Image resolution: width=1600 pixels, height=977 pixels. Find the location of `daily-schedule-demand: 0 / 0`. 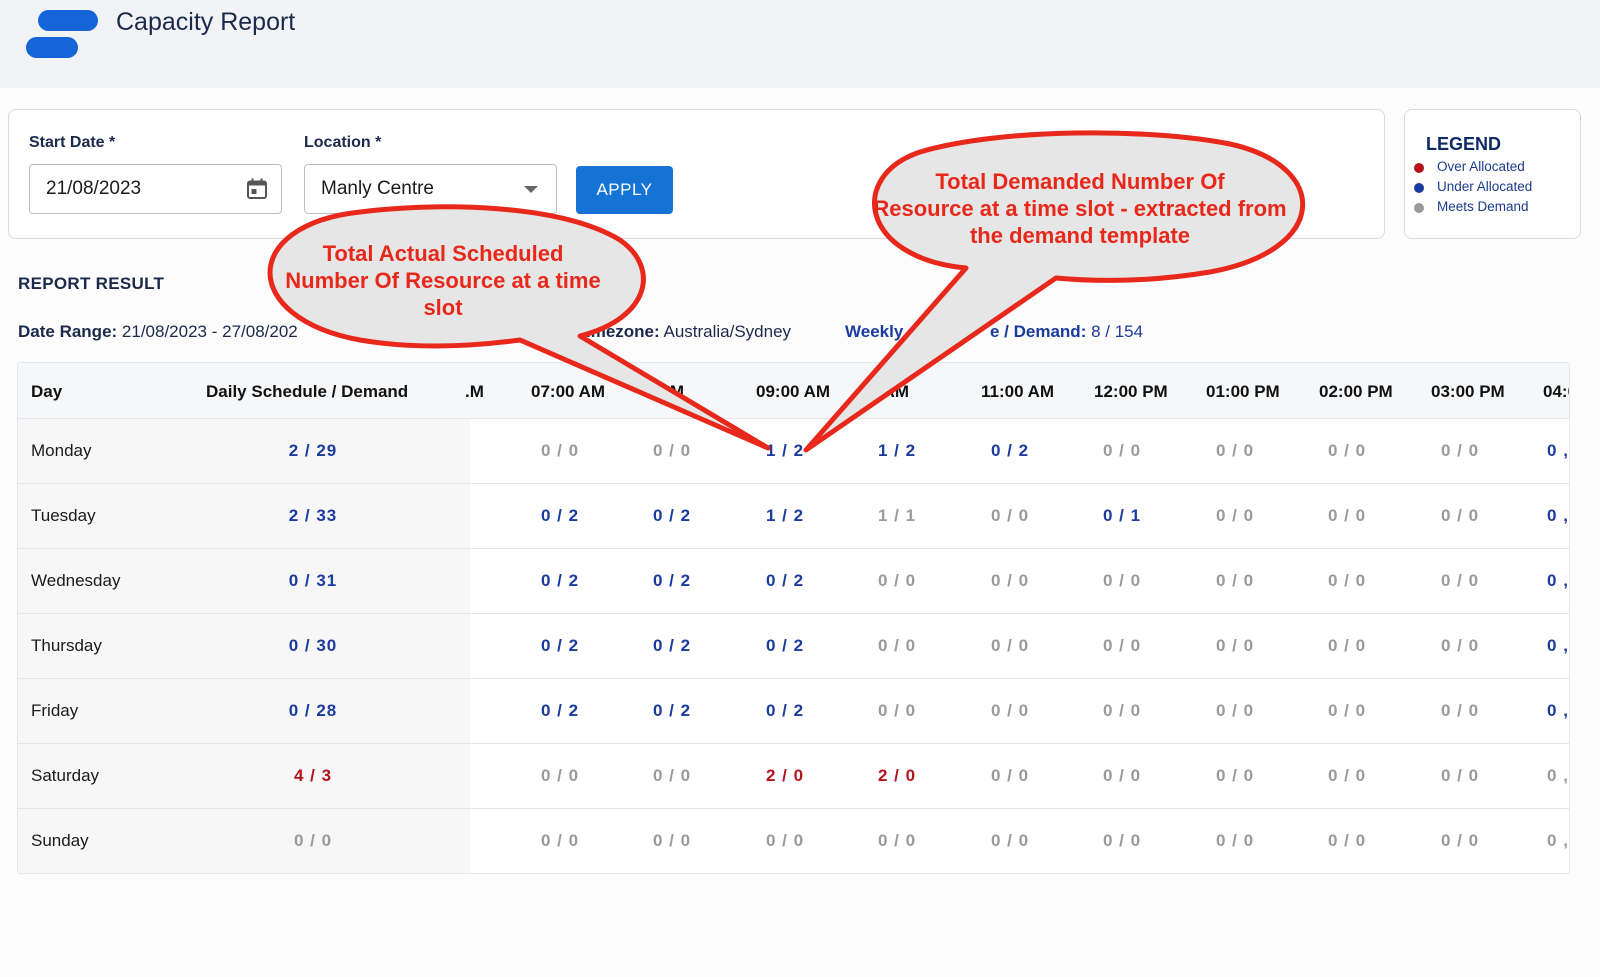

daily-schedule-demand: 0 / 0 is located at coordinates (313, 840).